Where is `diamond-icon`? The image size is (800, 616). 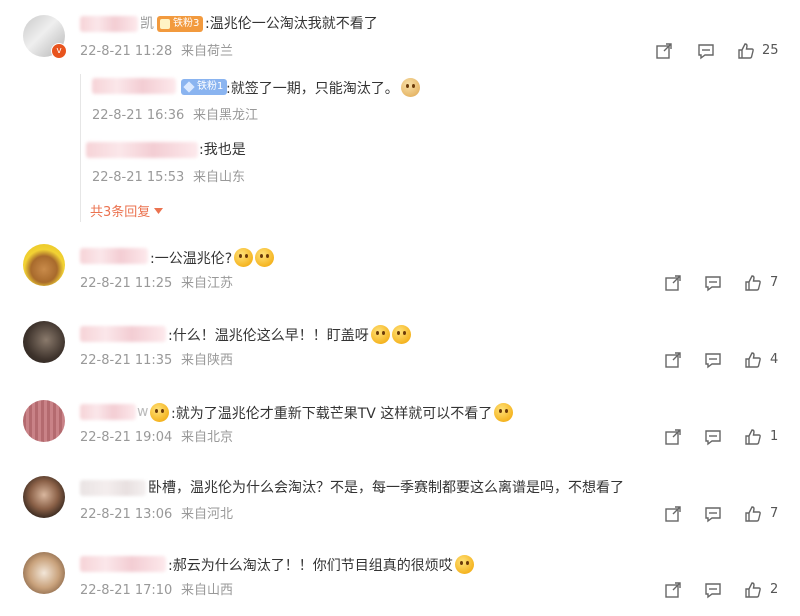 diamond-icon is located at coordinates (189, 87).